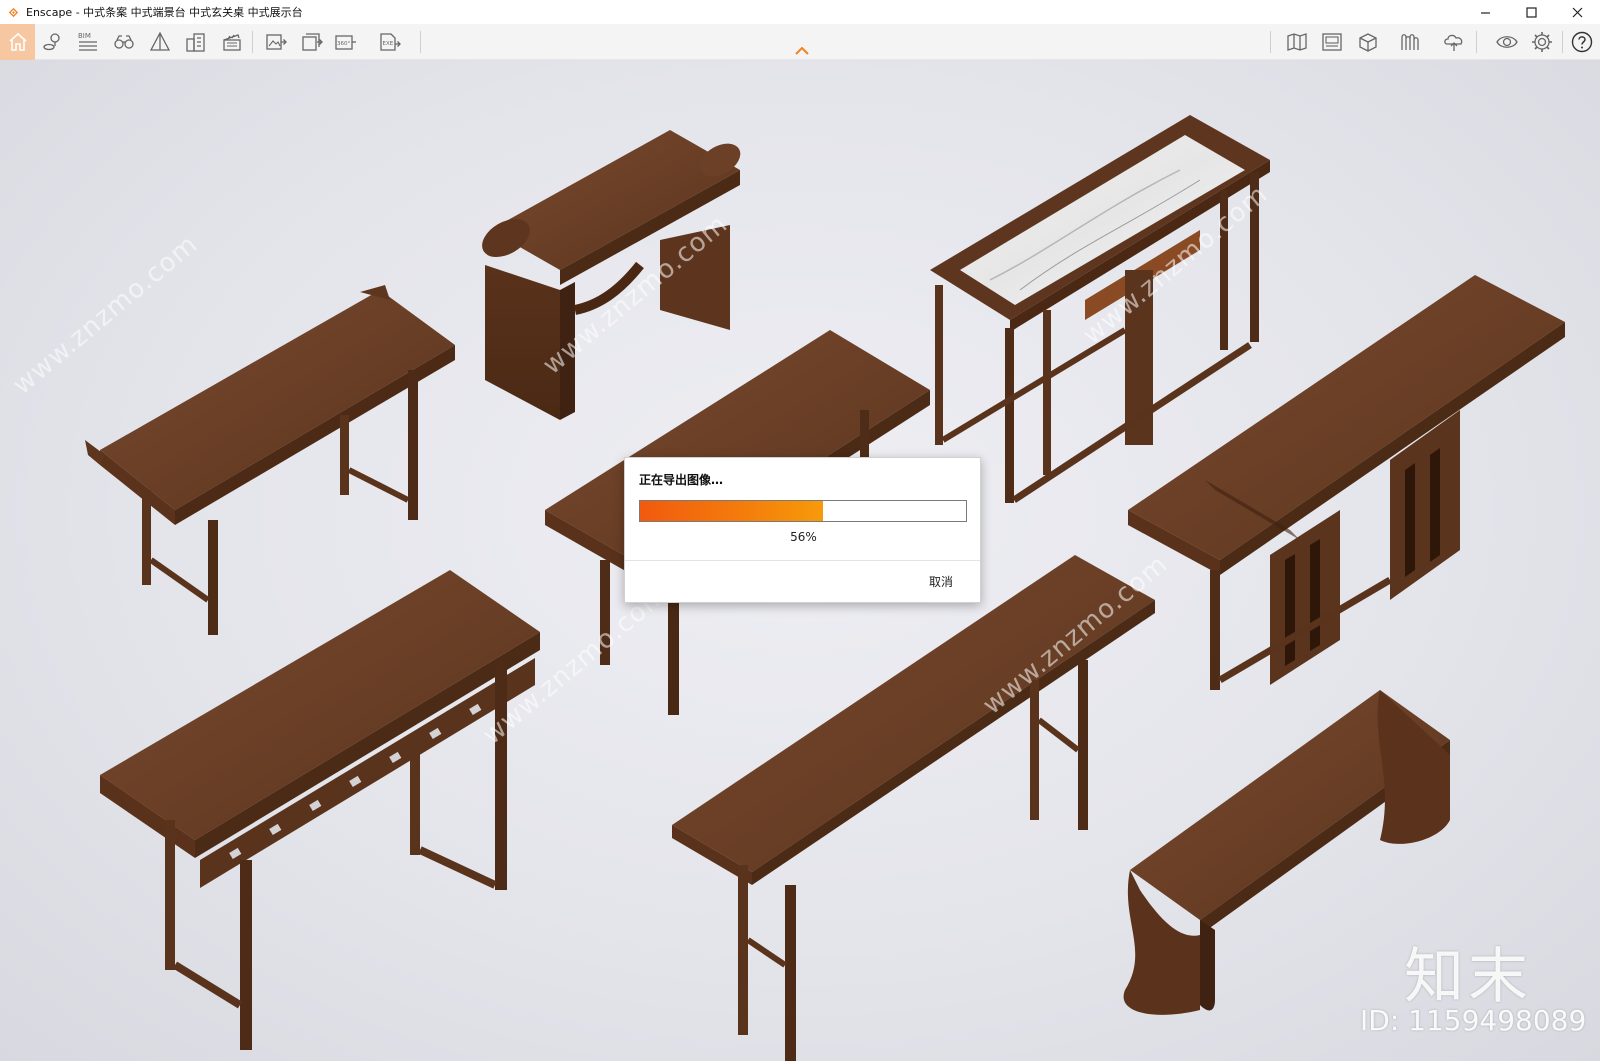  I want to click on cancel-button: 取消, so click(941, 581).